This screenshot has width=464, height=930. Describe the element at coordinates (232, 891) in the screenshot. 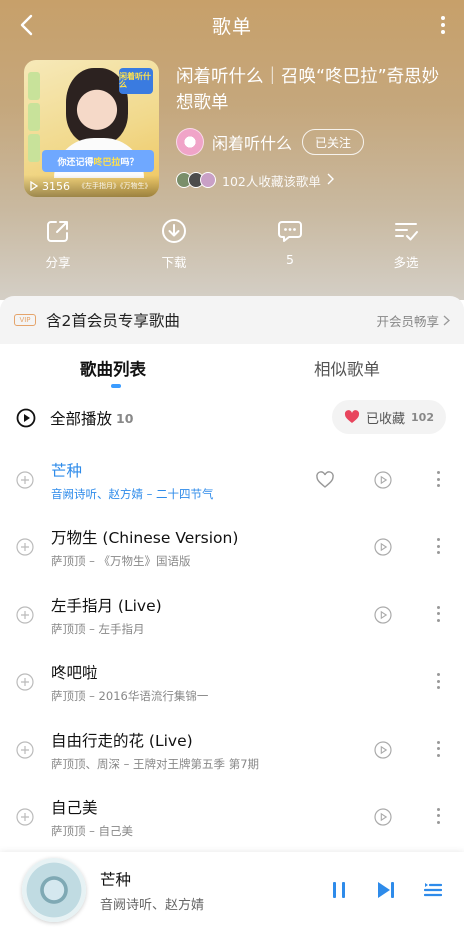

I see `mini-player: 芒种 音阙诗听、赵方婧` at that location.